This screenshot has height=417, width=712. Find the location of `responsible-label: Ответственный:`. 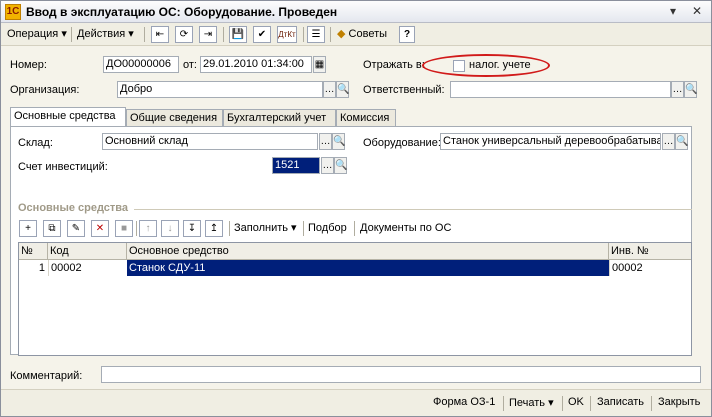

responsible-label: Ответственный: is located at coordinates (404, 90).